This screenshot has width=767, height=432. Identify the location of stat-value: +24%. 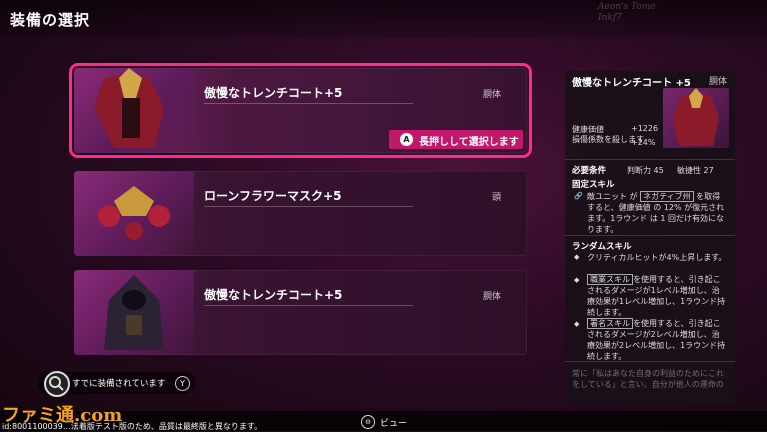
(643, 142).